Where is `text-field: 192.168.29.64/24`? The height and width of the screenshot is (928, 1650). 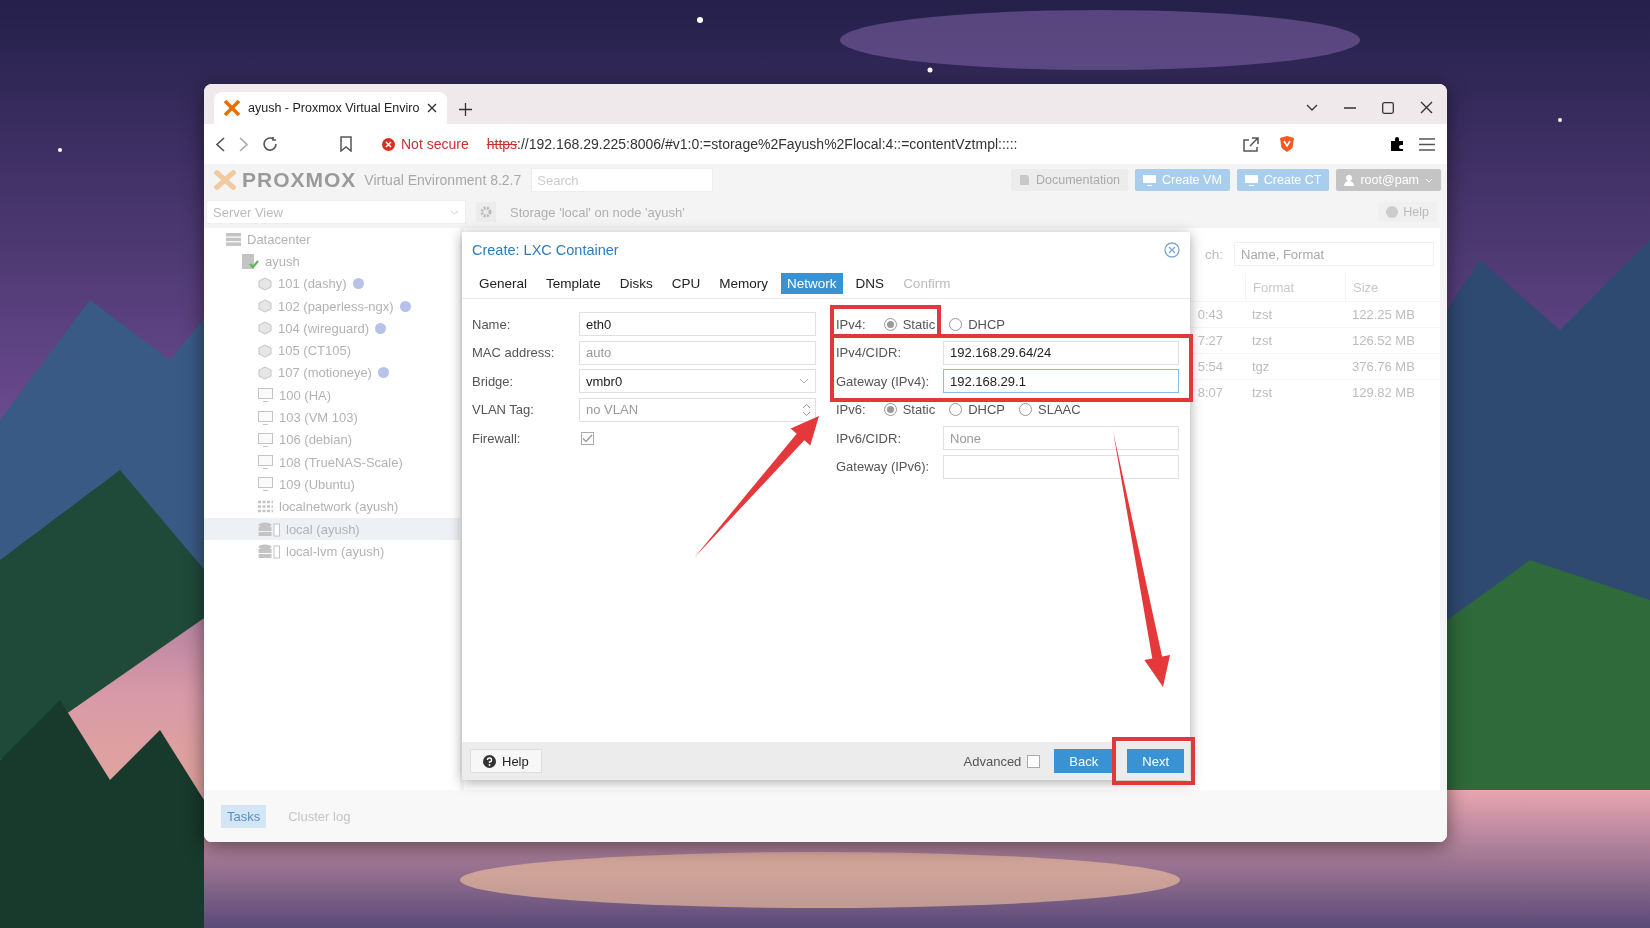
text-field: 192.168.29.64/24 is located at coordinates (1061, 352).